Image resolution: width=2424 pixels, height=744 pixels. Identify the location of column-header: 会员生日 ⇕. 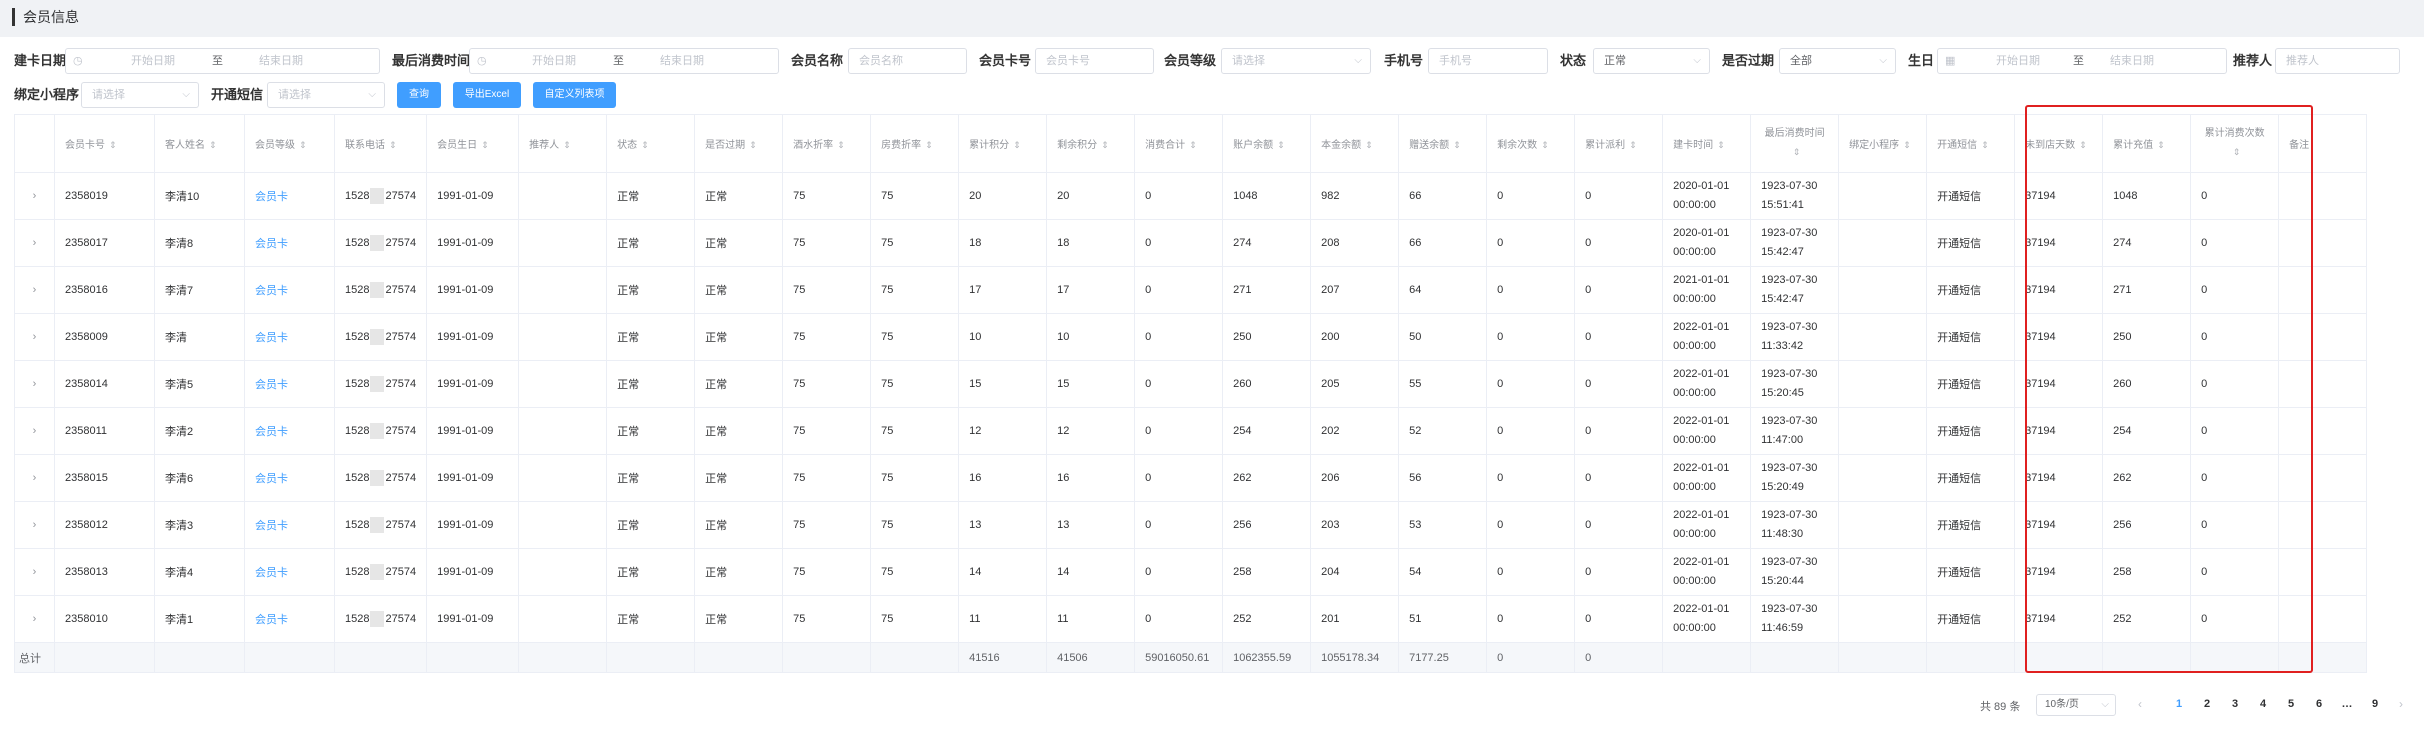
(473, 143).